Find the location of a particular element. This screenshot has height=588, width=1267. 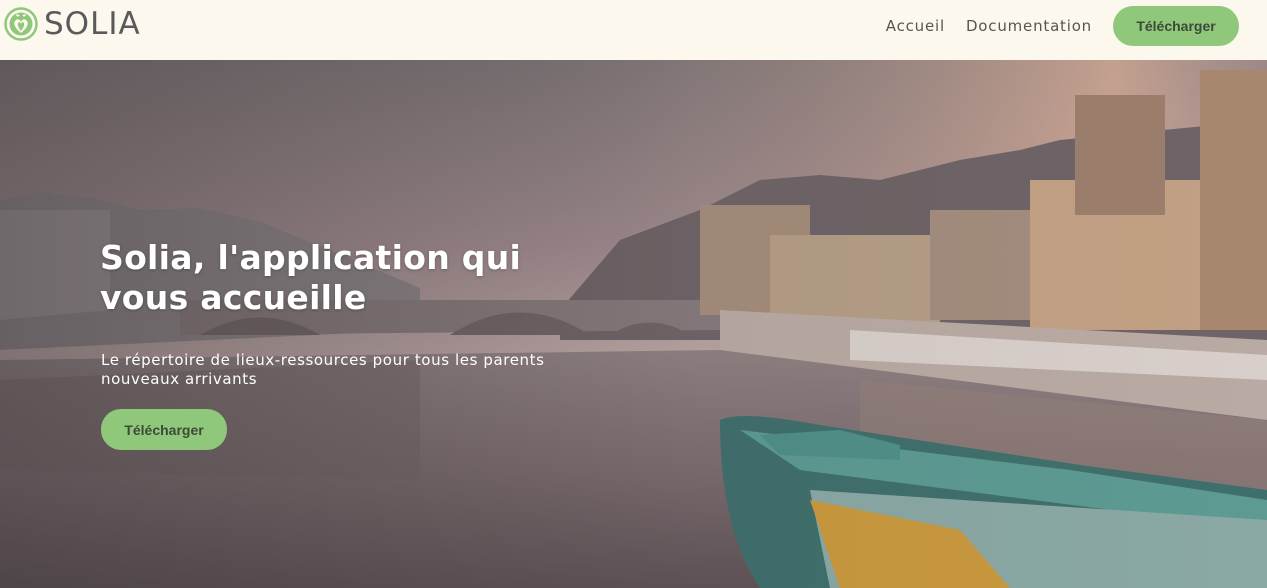

brand-name: SOLIA is located at coordinates (92, 24).